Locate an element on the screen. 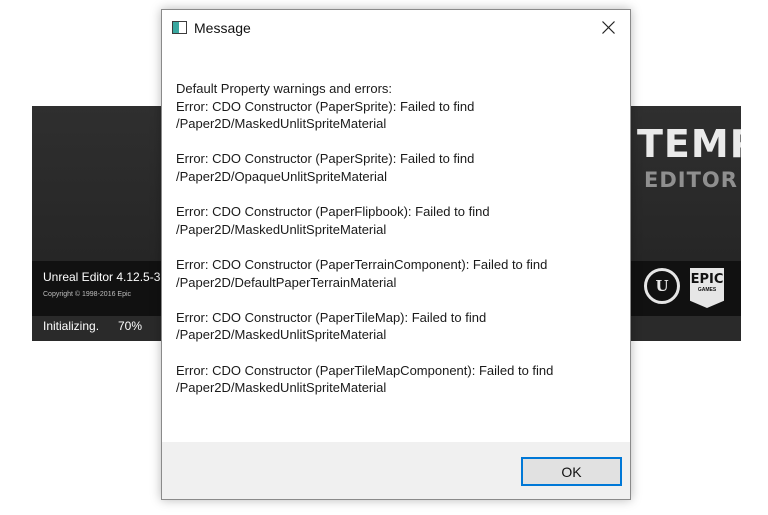 The height and width of the screenshot is (515, 768). unreal-logo-icon: U is located at coordinates (662, 286).